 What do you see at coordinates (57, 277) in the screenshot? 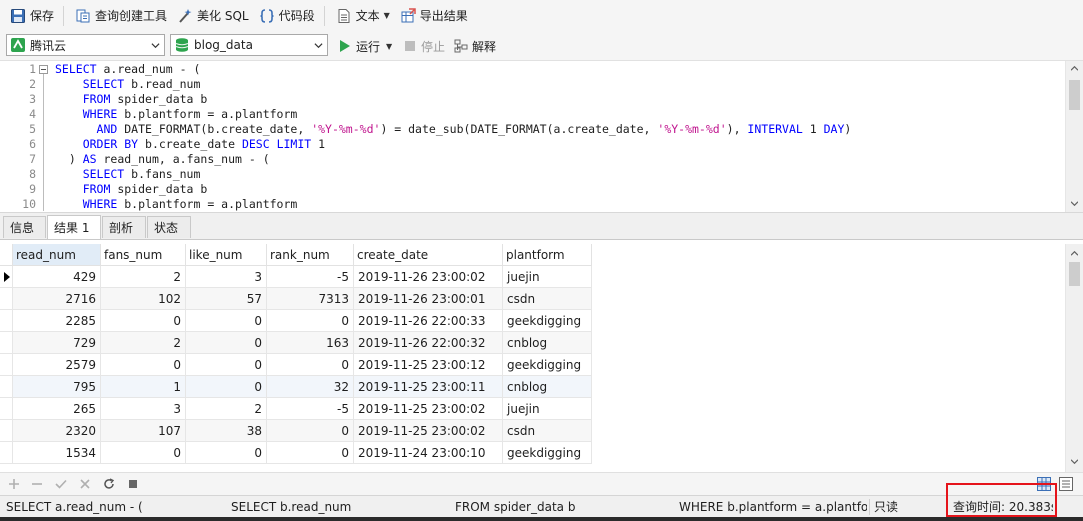
I see `cell-read-num: 429` at bounding box center [57, 277].